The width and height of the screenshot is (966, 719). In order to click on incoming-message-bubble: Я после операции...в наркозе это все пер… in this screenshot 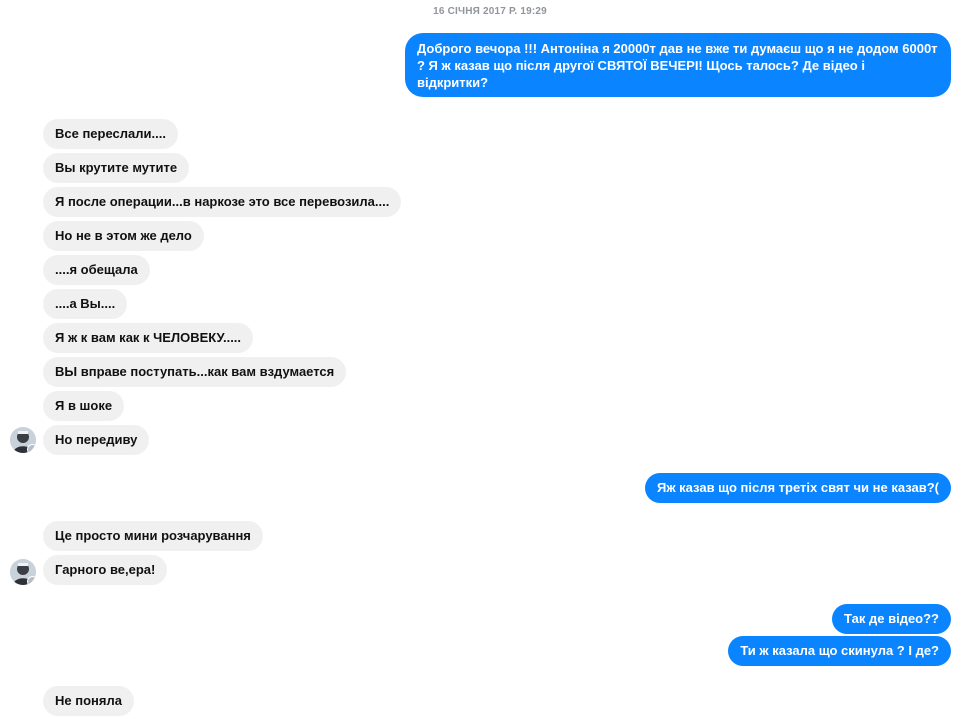, I will do `click(222, 202)`.